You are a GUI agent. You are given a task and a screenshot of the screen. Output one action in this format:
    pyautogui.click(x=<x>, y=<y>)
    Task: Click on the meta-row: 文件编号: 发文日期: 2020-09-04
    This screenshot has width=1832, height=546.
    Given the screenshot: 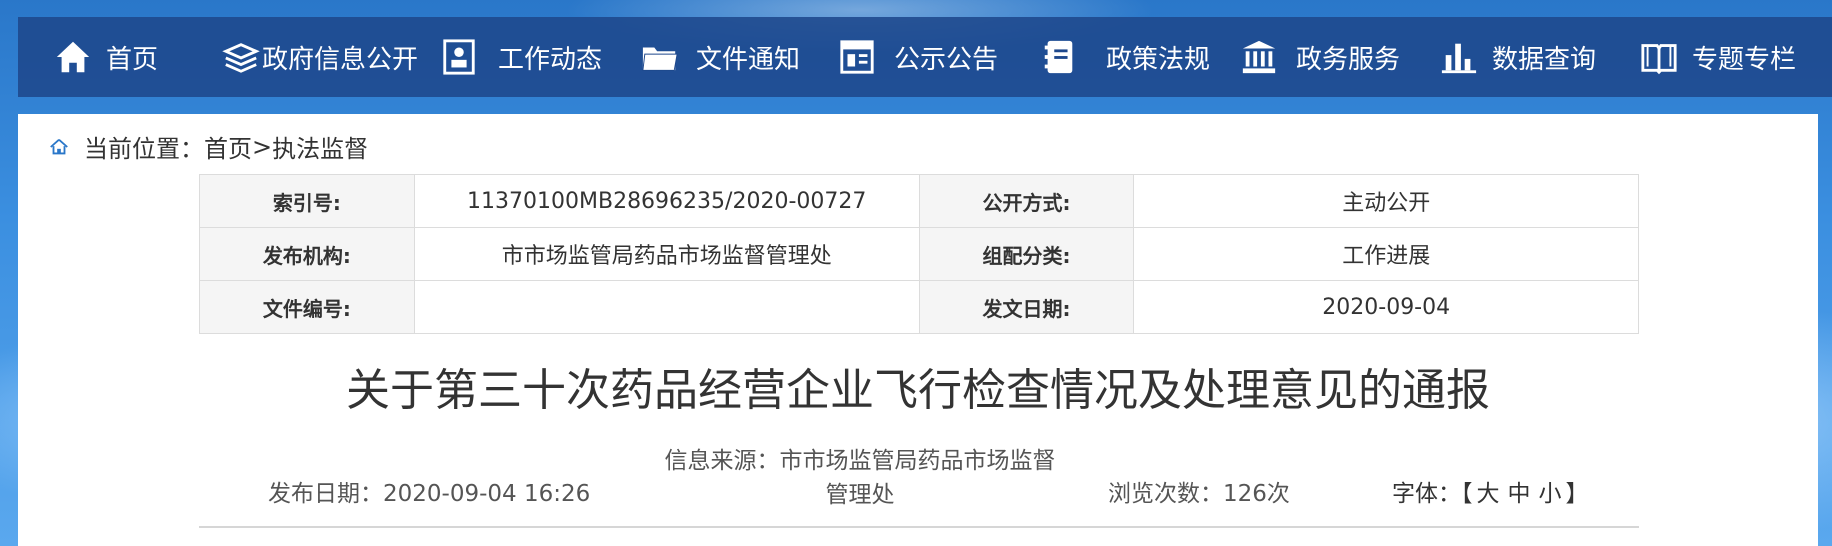 What is the action you would take?
    pyautogui.click(x=919, y=307)
    